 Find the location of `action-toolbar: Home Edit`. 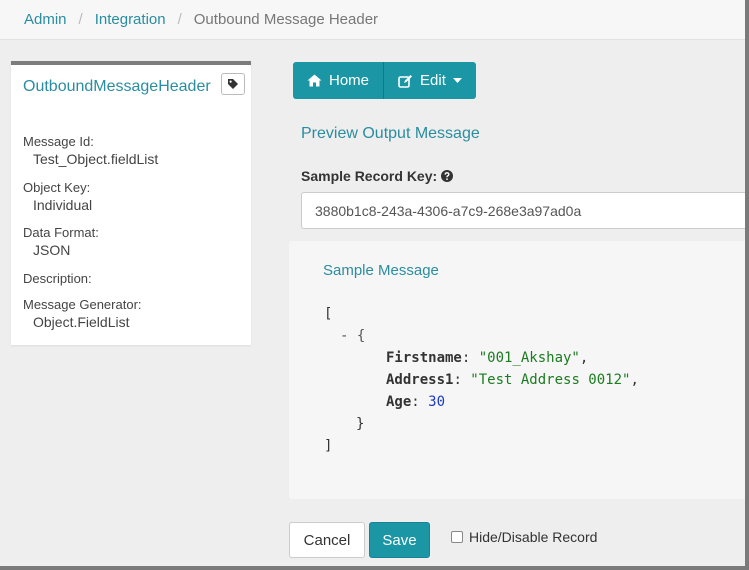

action-toolbar: Home Edit is located at coordinates (384, 80).